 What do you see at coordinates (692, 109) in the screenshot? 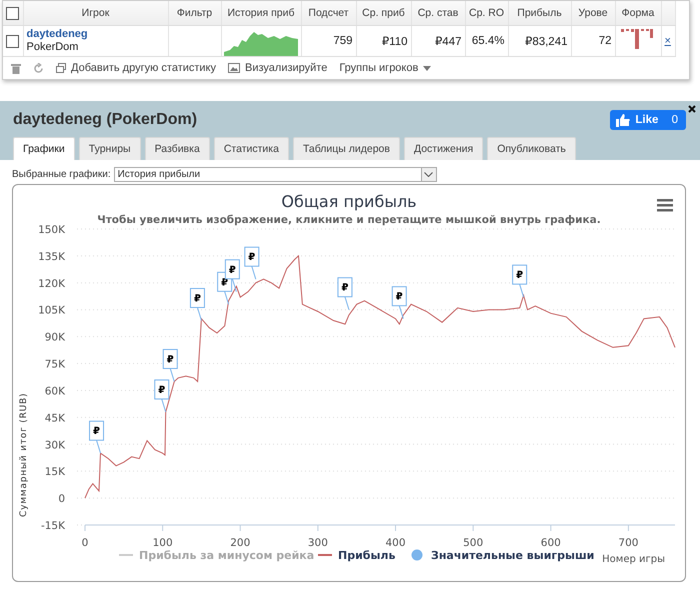
I see `close-icon` at bounding box center [692, 109].